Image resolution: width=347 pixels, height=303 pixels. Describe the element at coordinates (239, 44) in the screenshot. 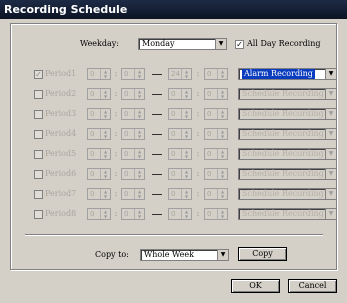

I see `all-day-checkbox: ✓` at that location.